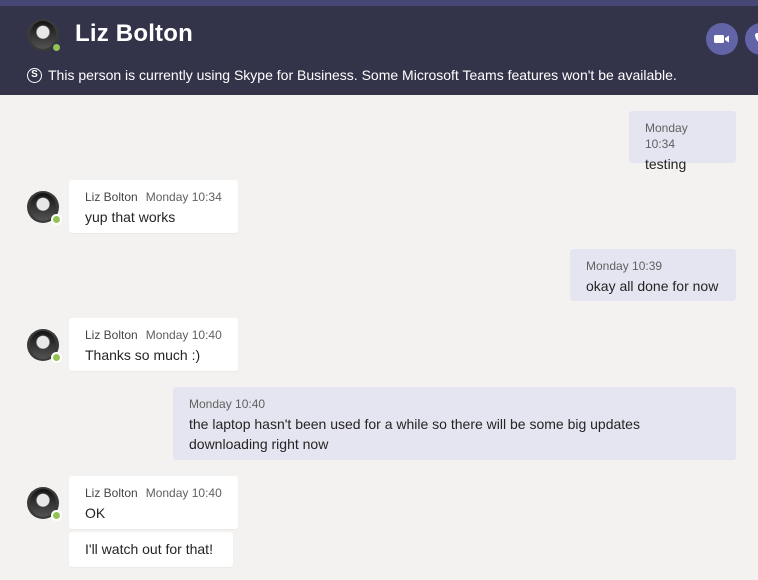  Describe the element at coordinates (666, 164) in the screenshot. I see `message-text: testing` at that location.